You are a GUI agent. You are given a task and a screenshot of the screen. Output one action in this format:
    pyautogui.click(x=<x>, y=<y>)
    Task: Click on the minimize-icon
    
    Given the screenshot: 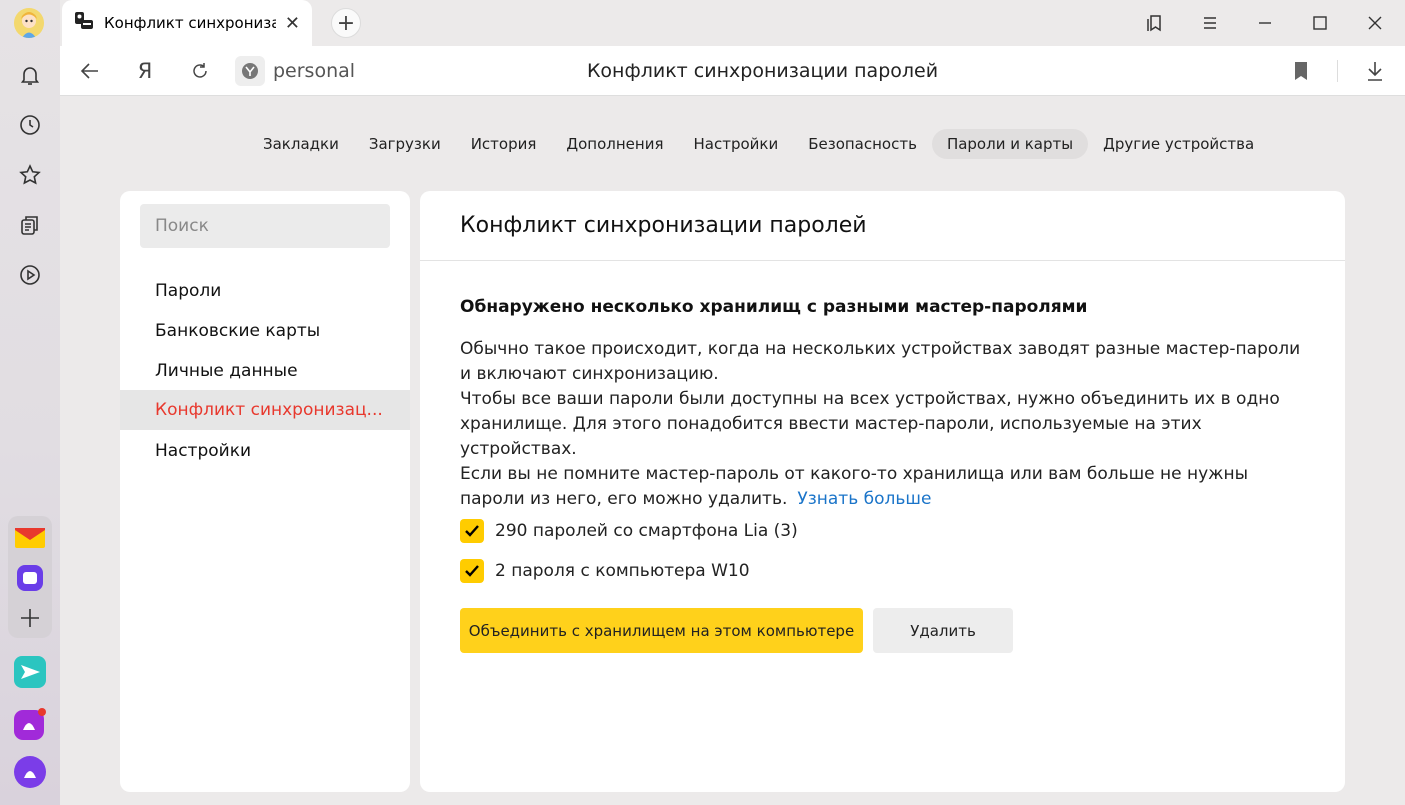 What is the action you would take?
    pyautogui.click(x=1265, y=23)
    